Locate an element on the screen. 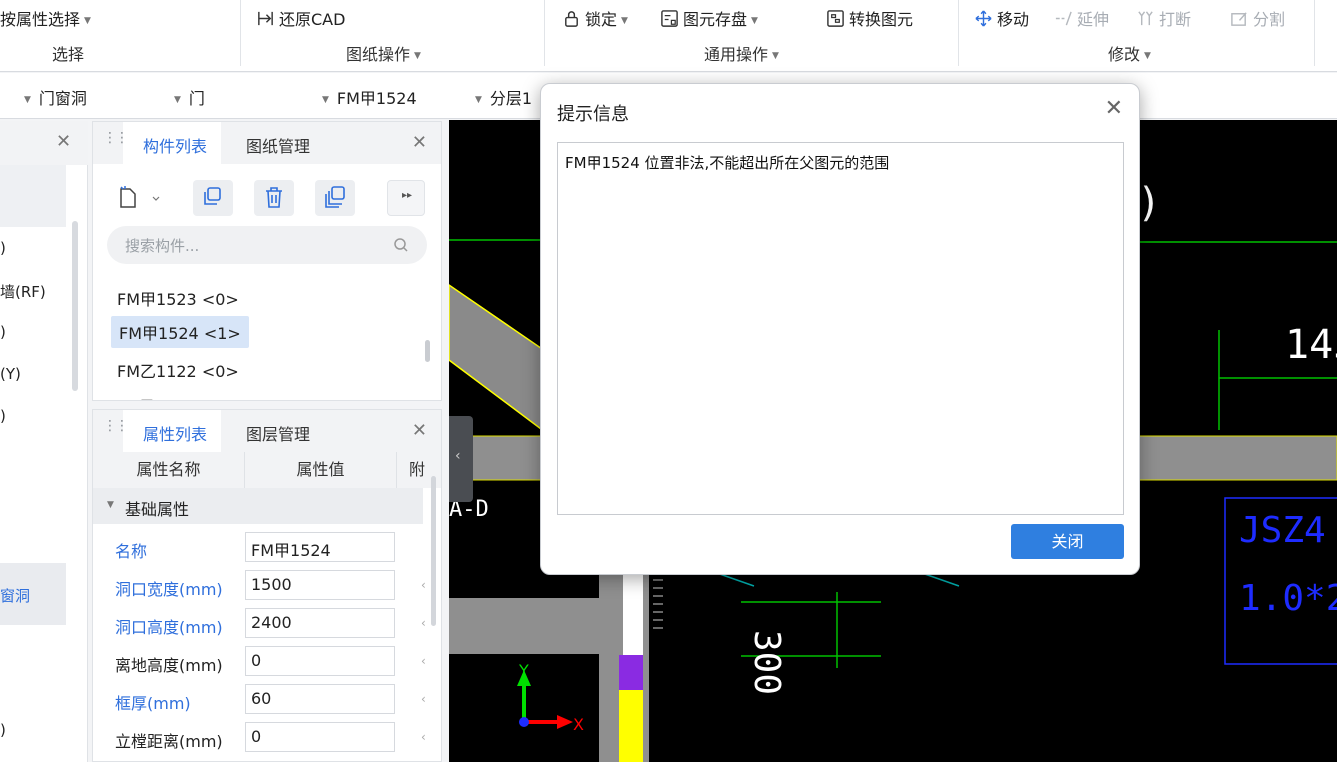  new-file-icon is located at coordinates (140, 197).